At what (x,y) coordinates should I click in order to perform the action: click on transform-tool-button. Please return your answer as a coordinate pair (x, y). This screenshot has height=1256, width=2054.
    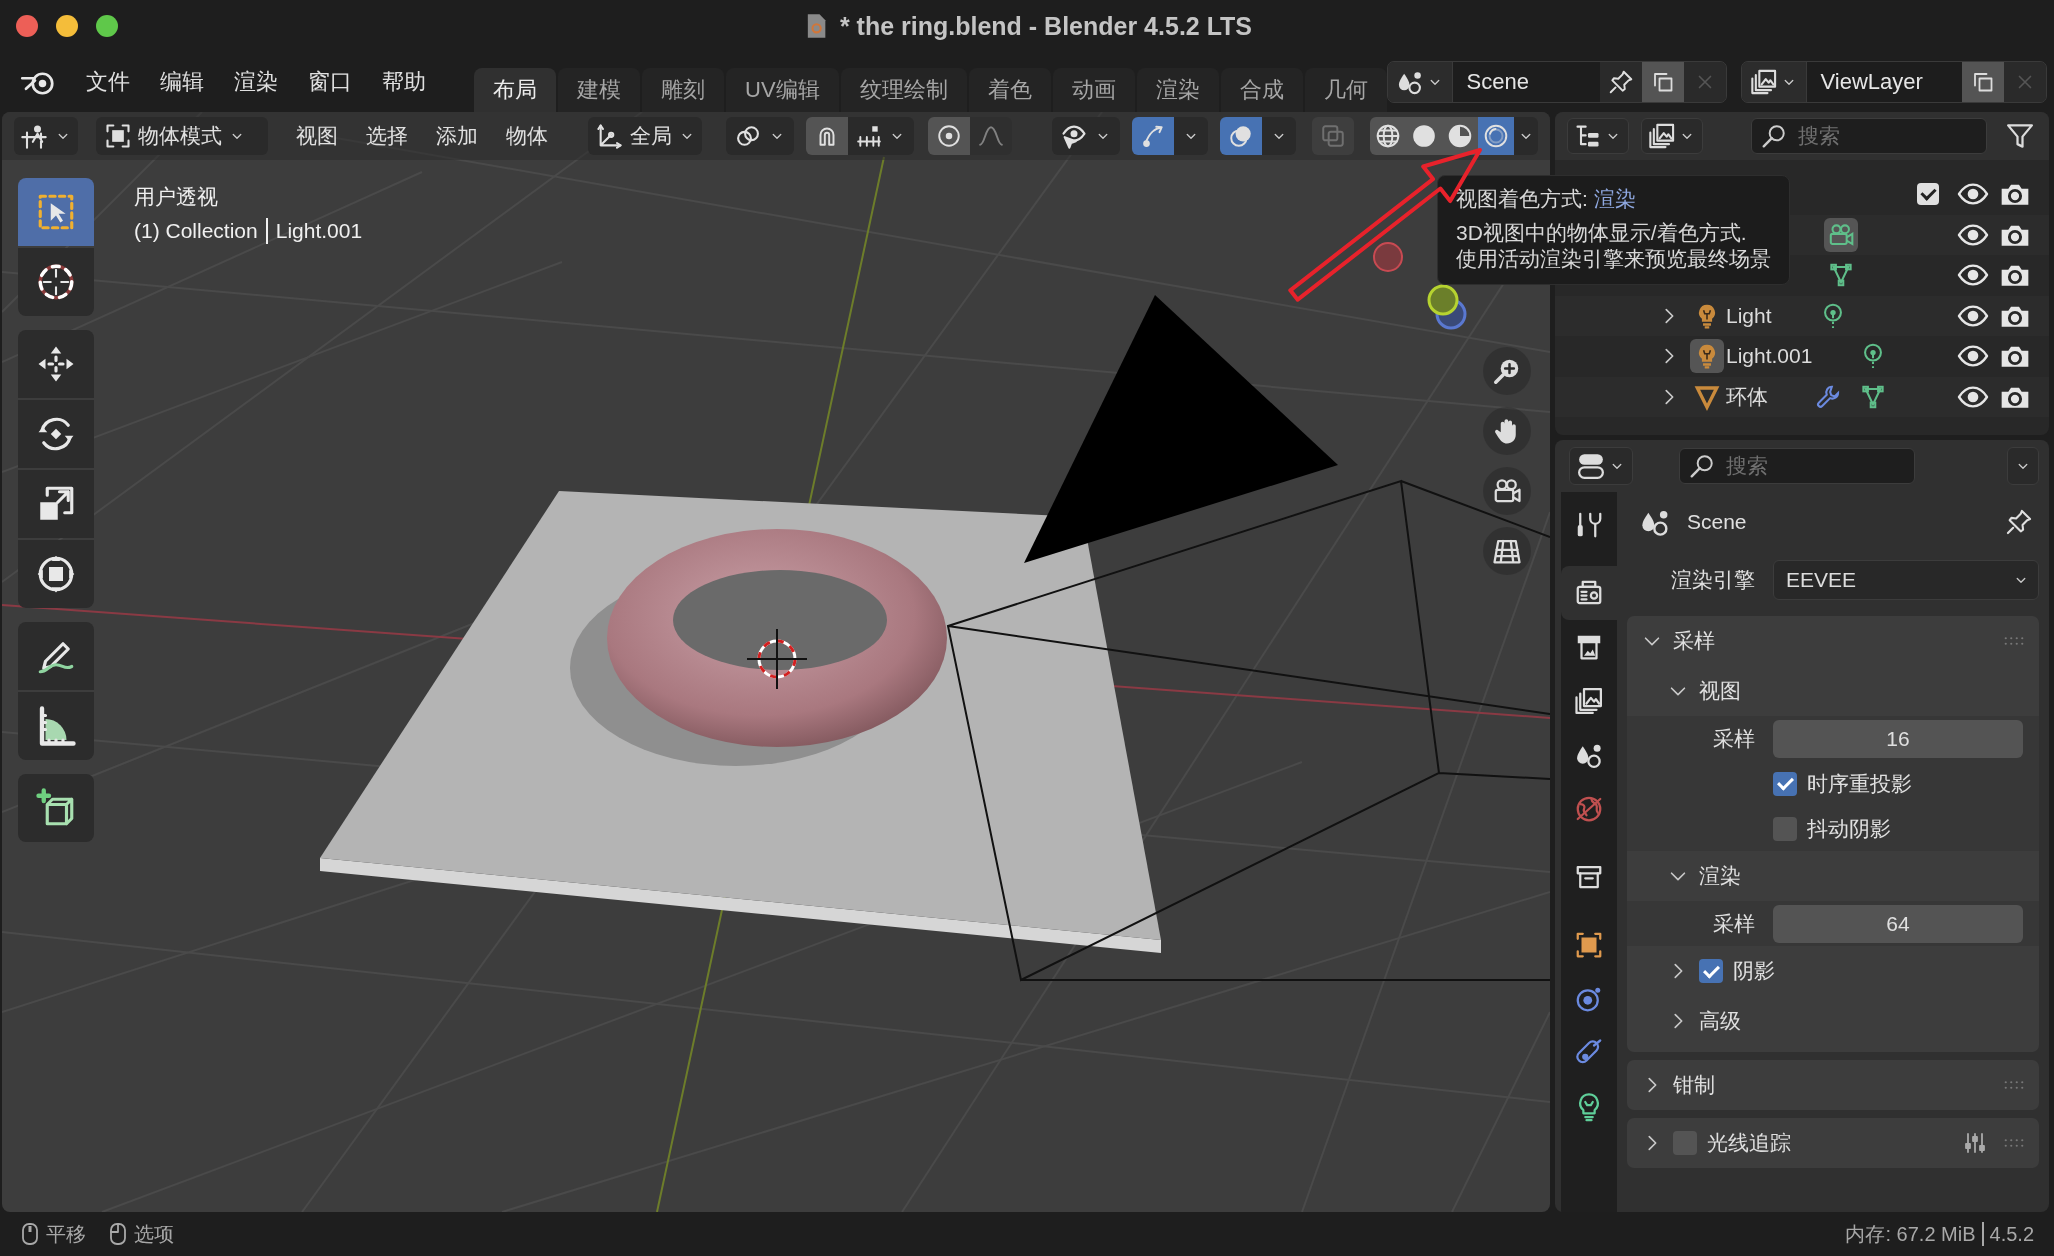
    Looking at the image, I should click on (56, 574).